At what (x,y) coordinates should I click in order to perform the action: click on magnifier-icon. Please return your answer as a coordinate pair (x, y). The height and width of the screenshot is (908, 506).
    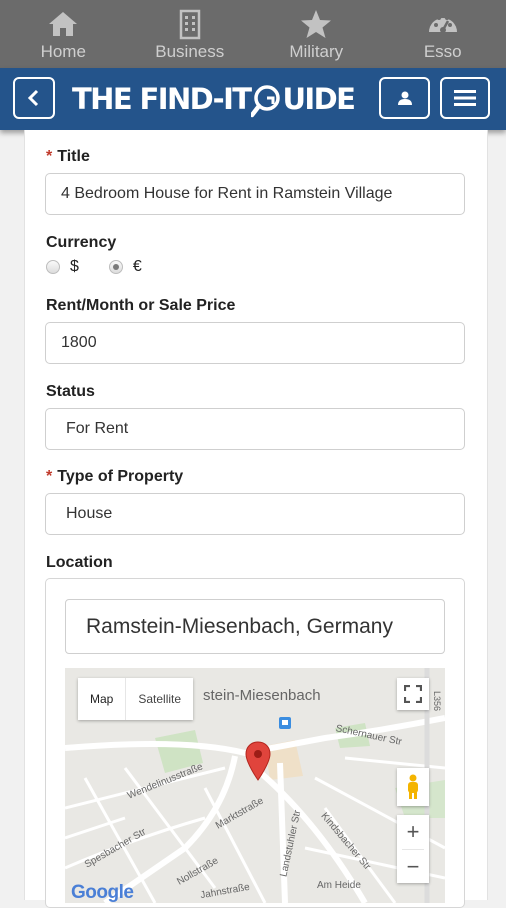
    Looking at the image, I should click on (266, 99).